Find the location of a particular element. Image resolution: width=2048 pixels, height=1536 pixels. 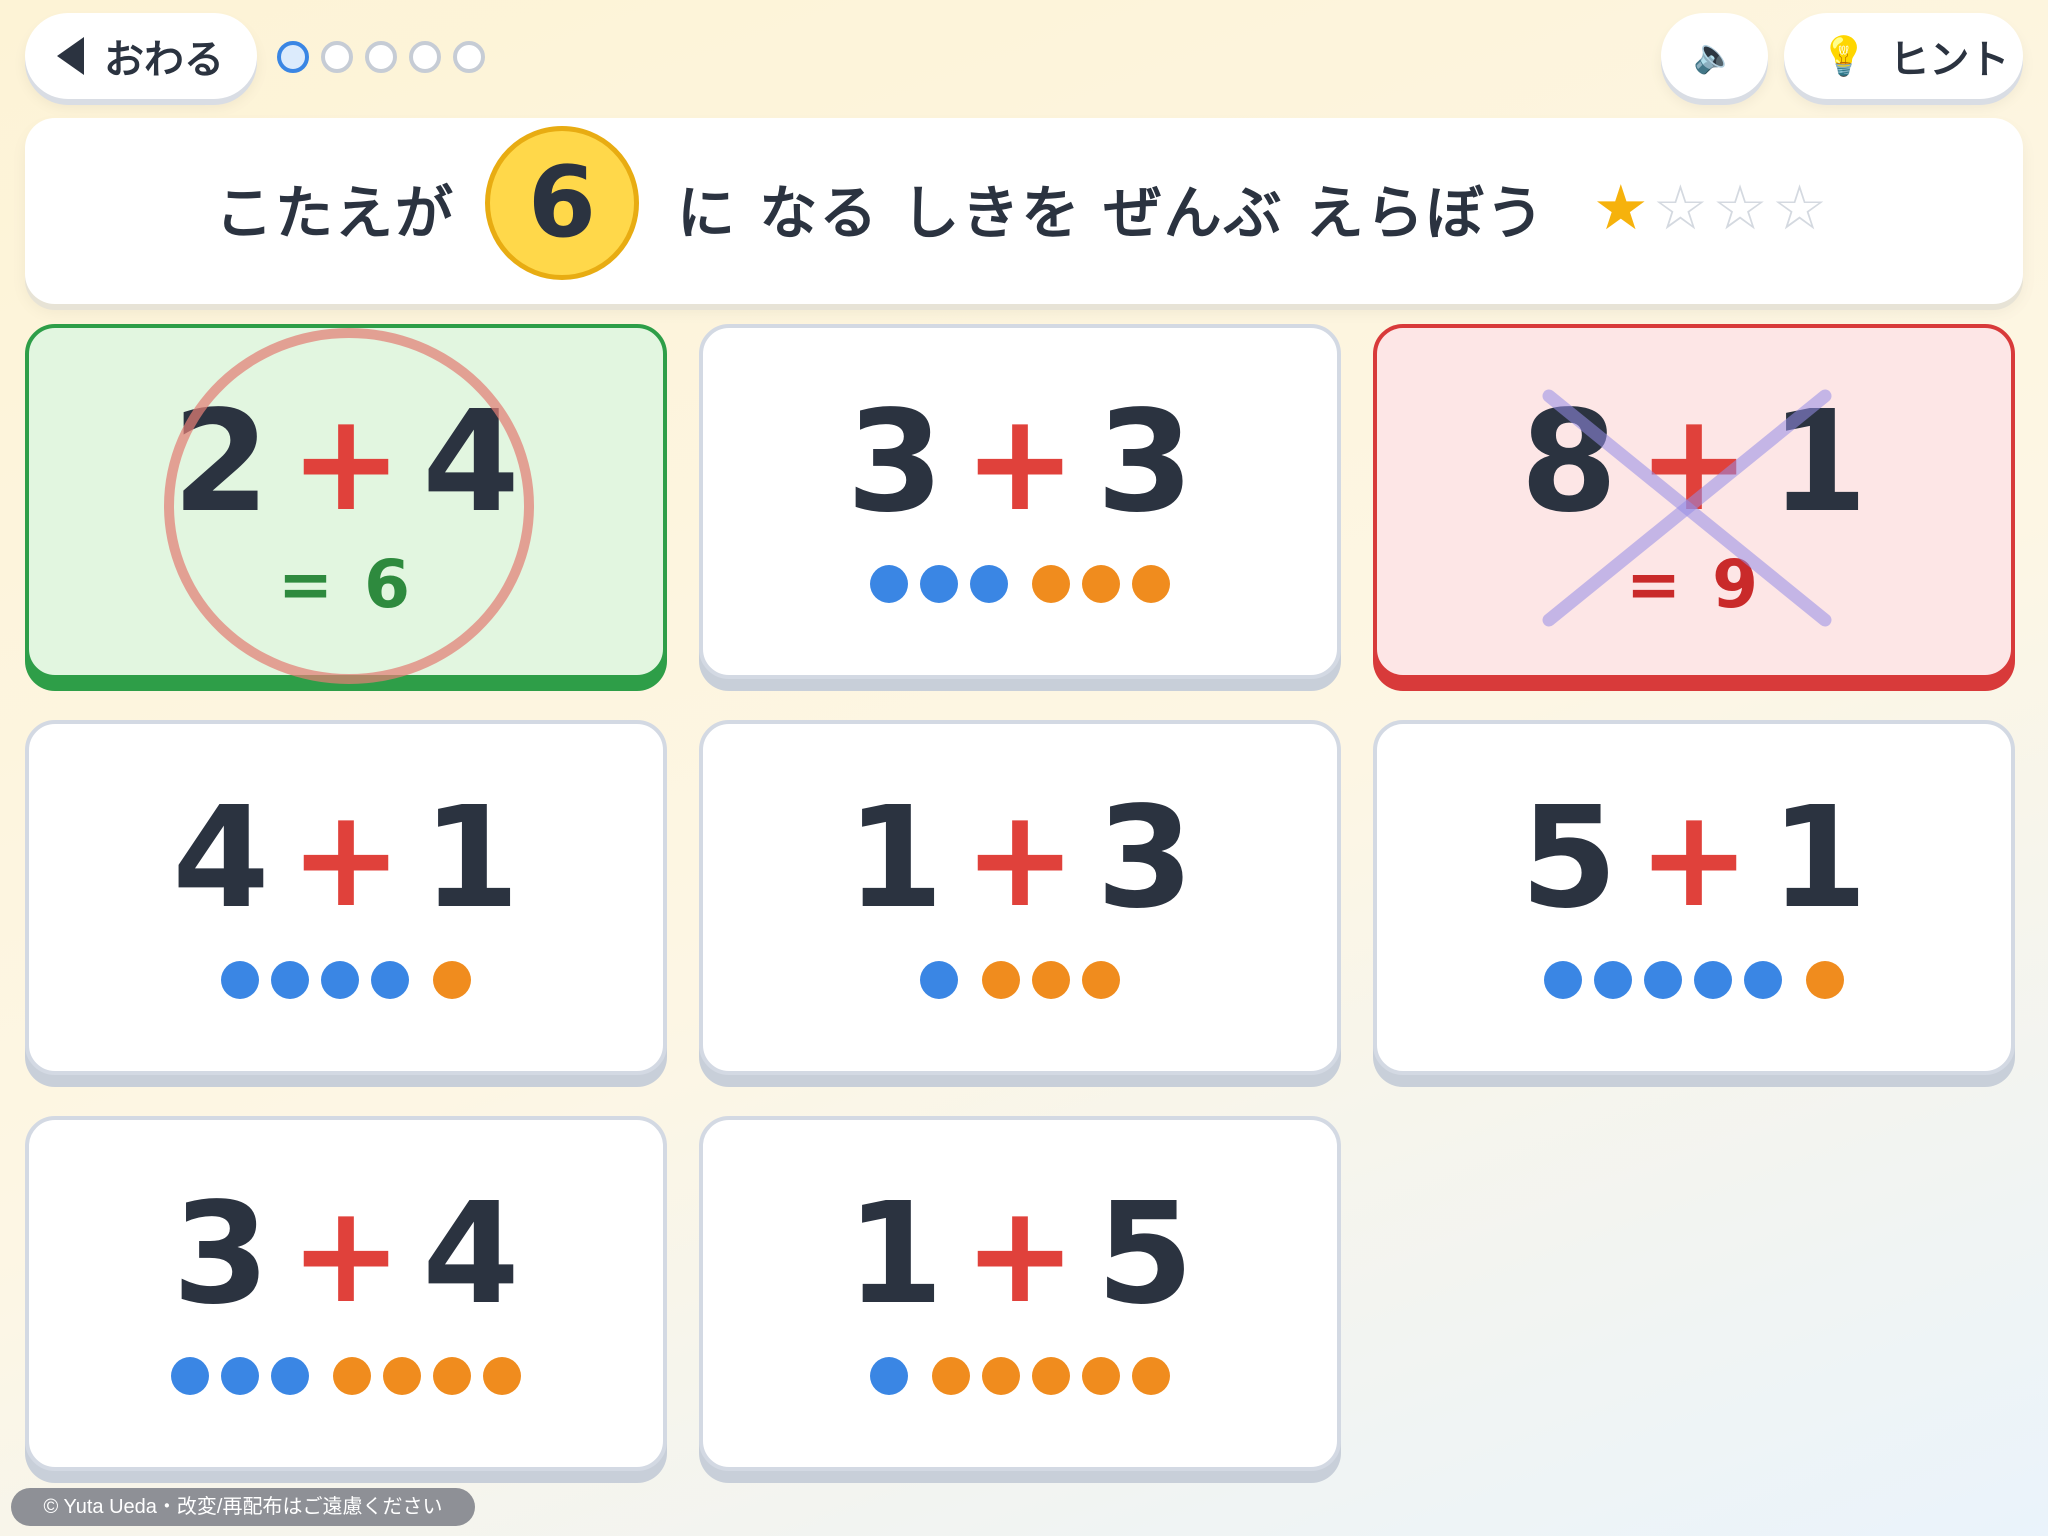

correct-circle-mark is located at coordinates (349, 506).